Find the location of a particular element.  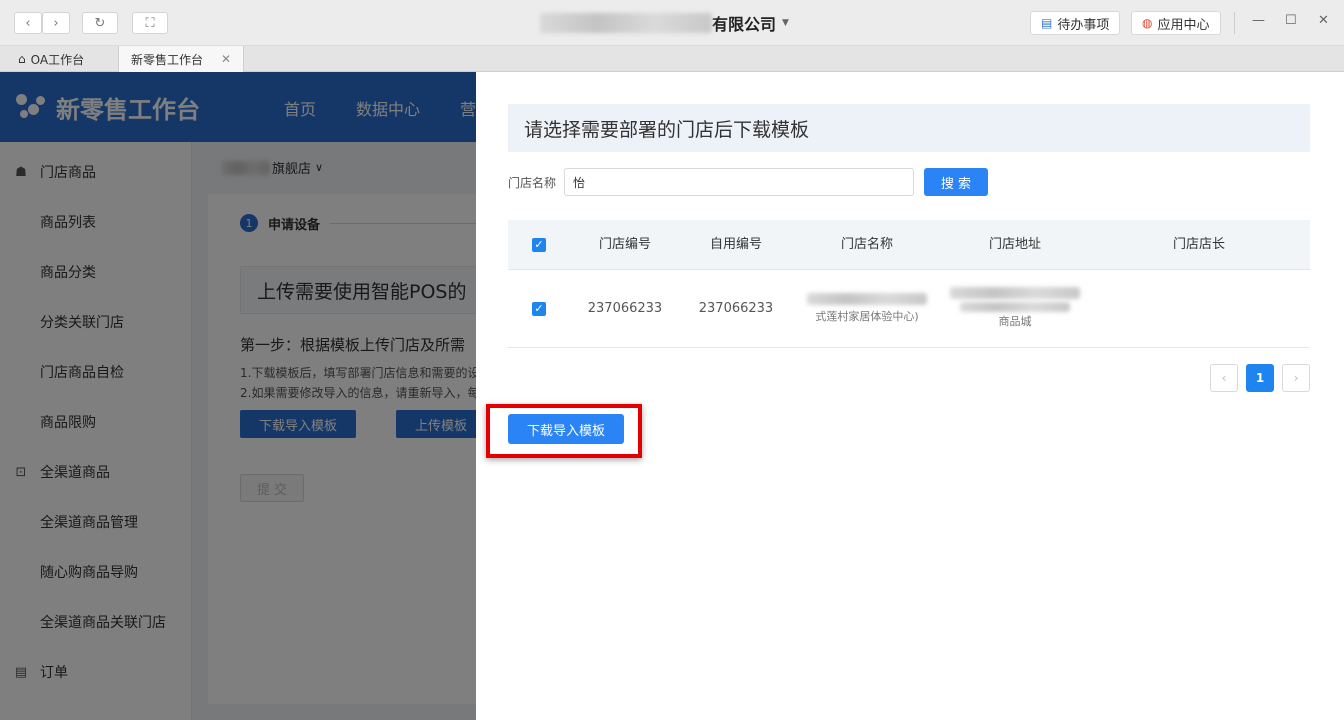

select-all-checkbox: ✓ is located at coordinates (539, 244).